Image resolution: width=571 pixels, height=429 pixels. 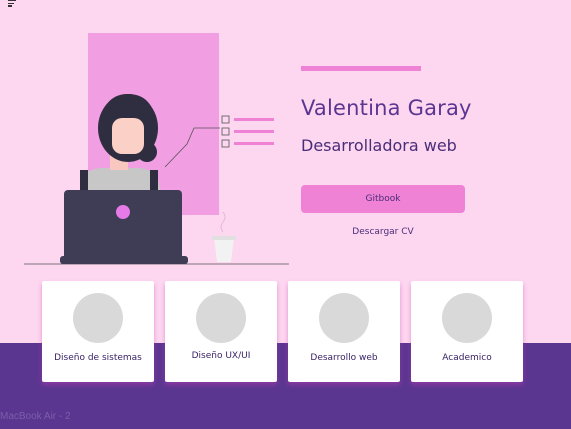 What do you see at coordinates (221, 356) in the screenshot?
I see `card-label: Diseño UX/UI` at bounding box center [221, 356].